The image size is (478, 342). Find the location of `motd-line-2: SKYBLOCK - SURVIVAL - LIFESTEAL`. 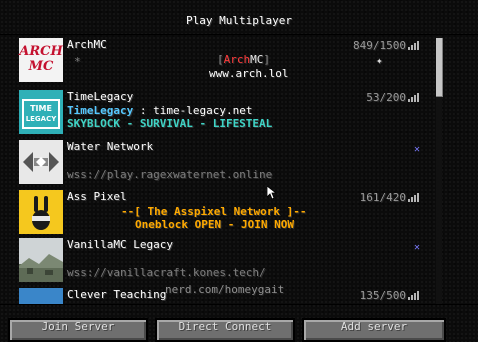

motd-line-2: SKYBLOCK - SURVIVAL - LIFESTEAL is located at coordinates (169, 123).